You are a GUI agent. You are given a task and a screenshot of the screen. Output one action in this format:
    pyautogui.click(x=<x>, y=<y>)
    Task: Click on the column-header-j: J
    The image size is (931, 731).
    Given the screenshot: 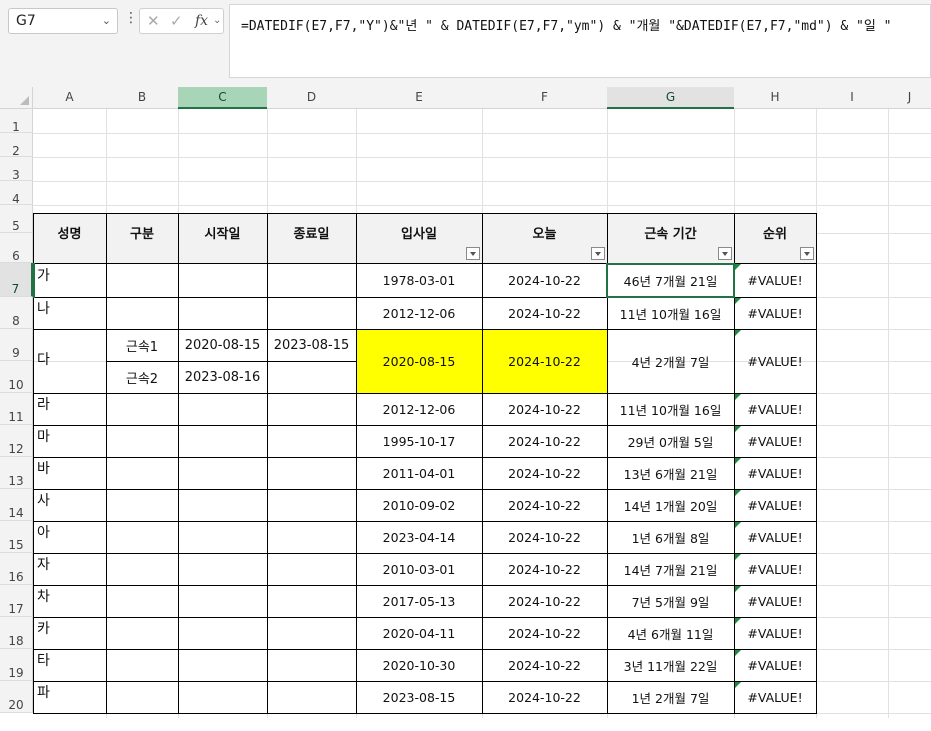 What is the action you would take?
    pyautogui.click(x=909, y=98)
    